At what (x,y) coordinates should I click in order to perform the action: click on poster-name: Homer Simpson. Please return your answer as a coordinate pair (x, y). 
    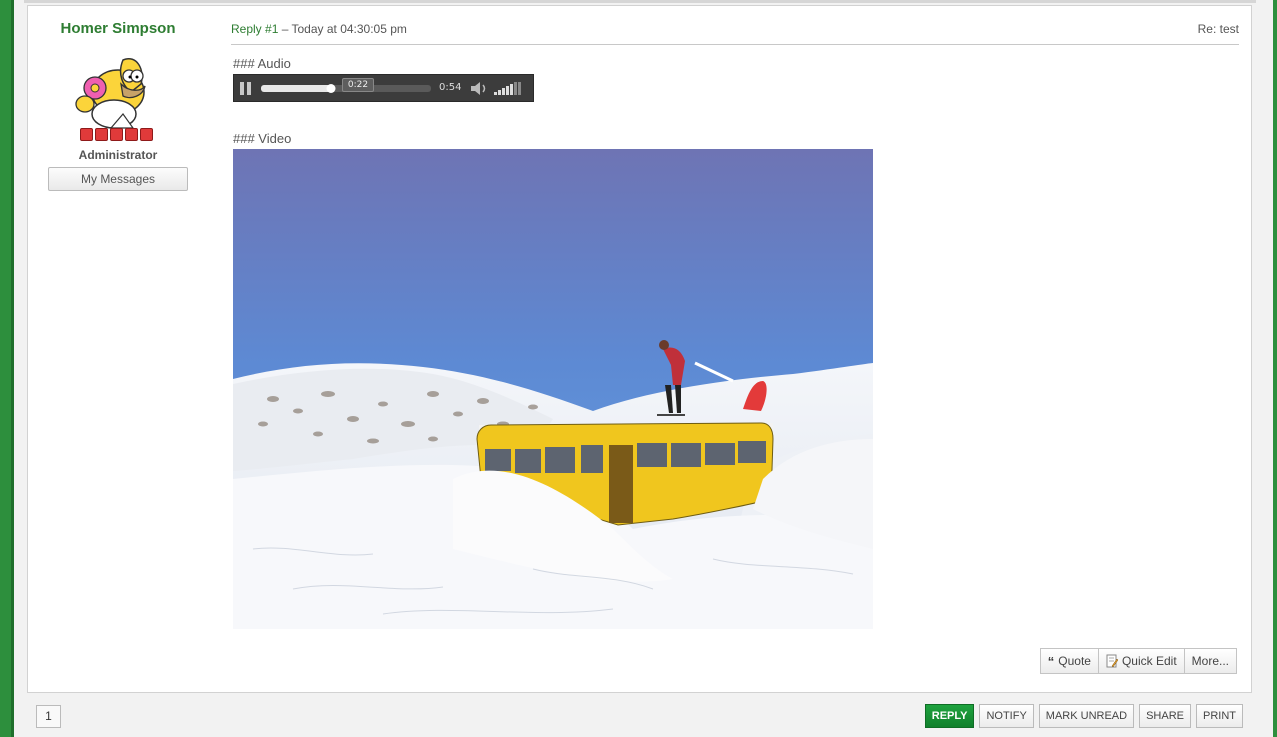
    Looking at the image, I should click on (118, 28).